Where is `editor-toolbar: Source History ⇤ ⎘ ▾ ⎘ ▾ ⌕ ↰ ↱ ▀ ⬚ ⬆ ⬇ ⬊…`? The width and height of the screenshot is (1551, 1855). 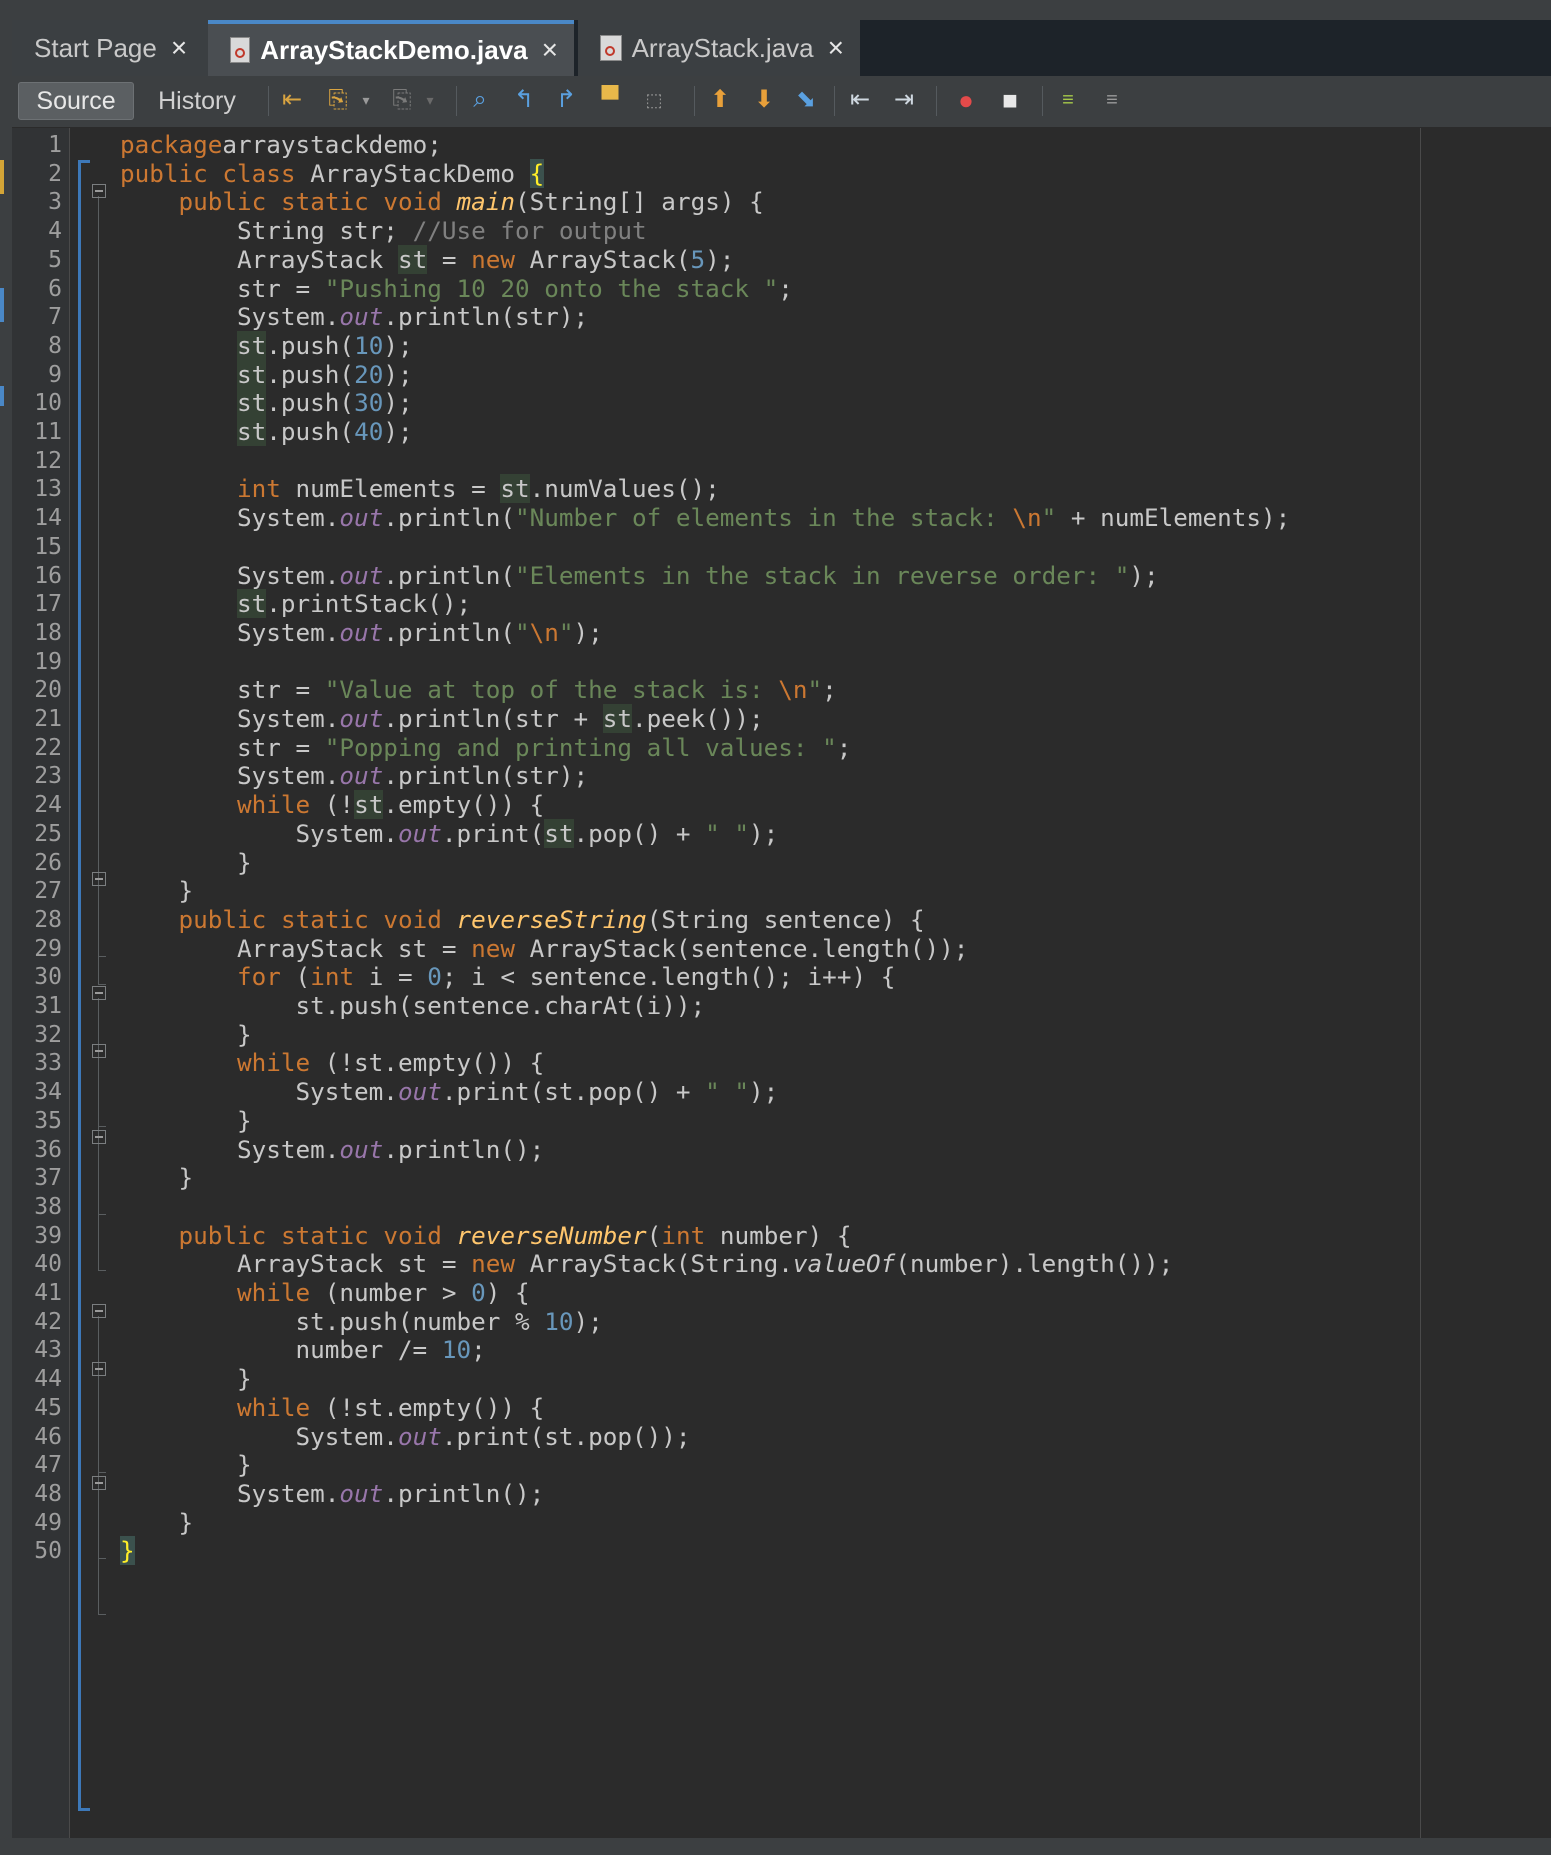
editor-toolbar: Source History ⇤ ⎘ ▾ ⎘ ▾ ⌕ ↰ ↱ ▀ ⬚ ⬆ ⬇ ⬊… is located at coordinates (781, 102).